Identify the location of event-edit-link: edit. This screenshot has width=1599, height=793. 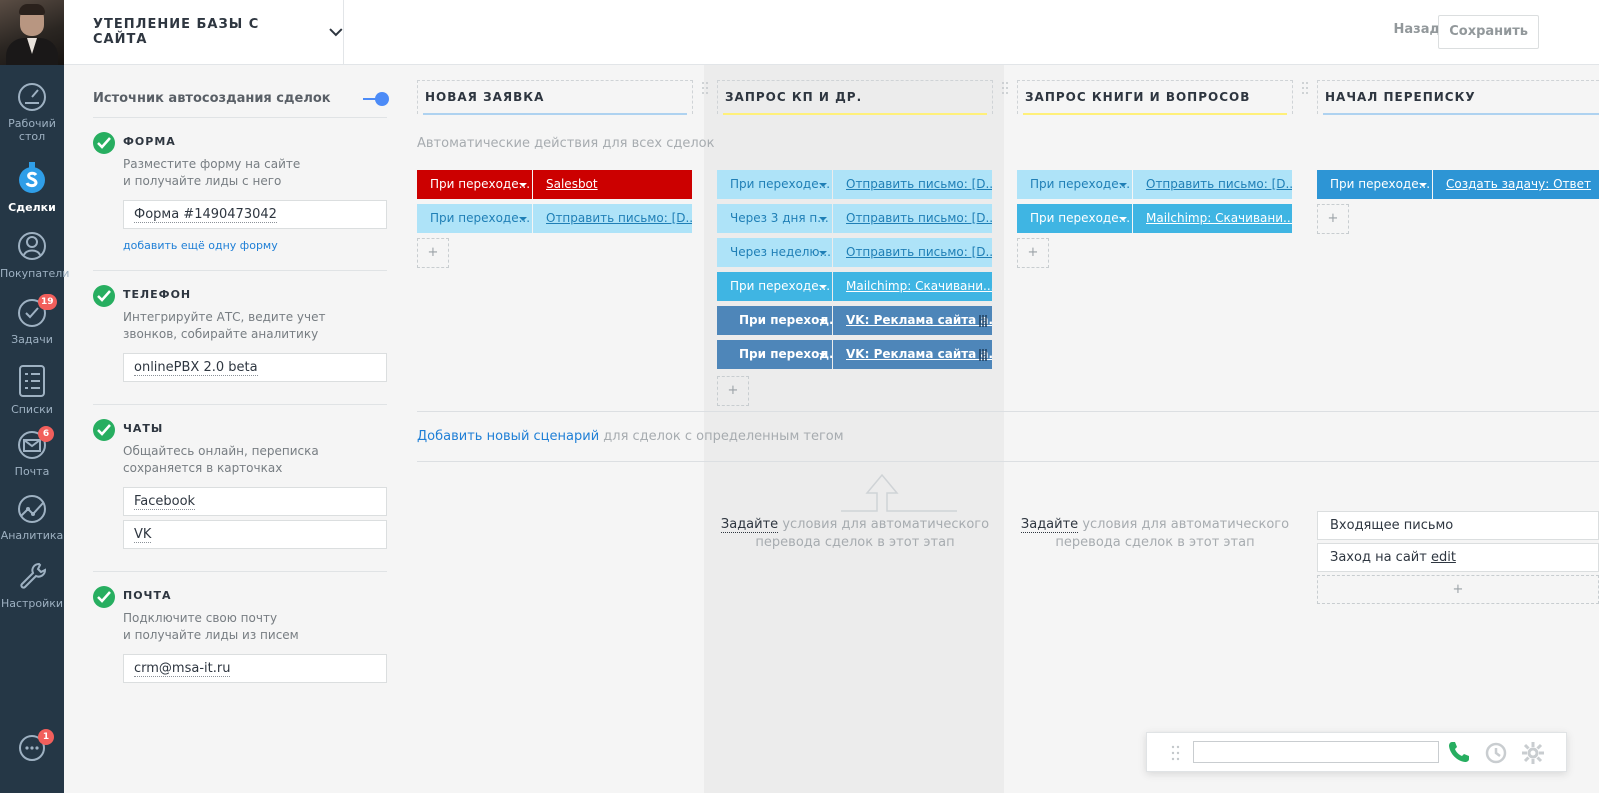
(1443, 557).